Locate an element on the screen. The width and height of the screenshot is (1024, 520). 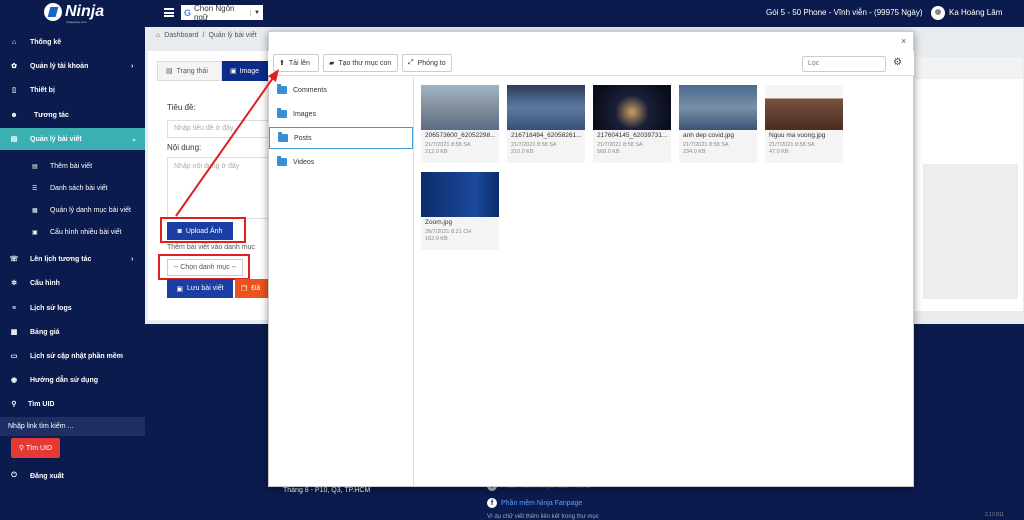
arrow-line is located at coordinates (225, 145).